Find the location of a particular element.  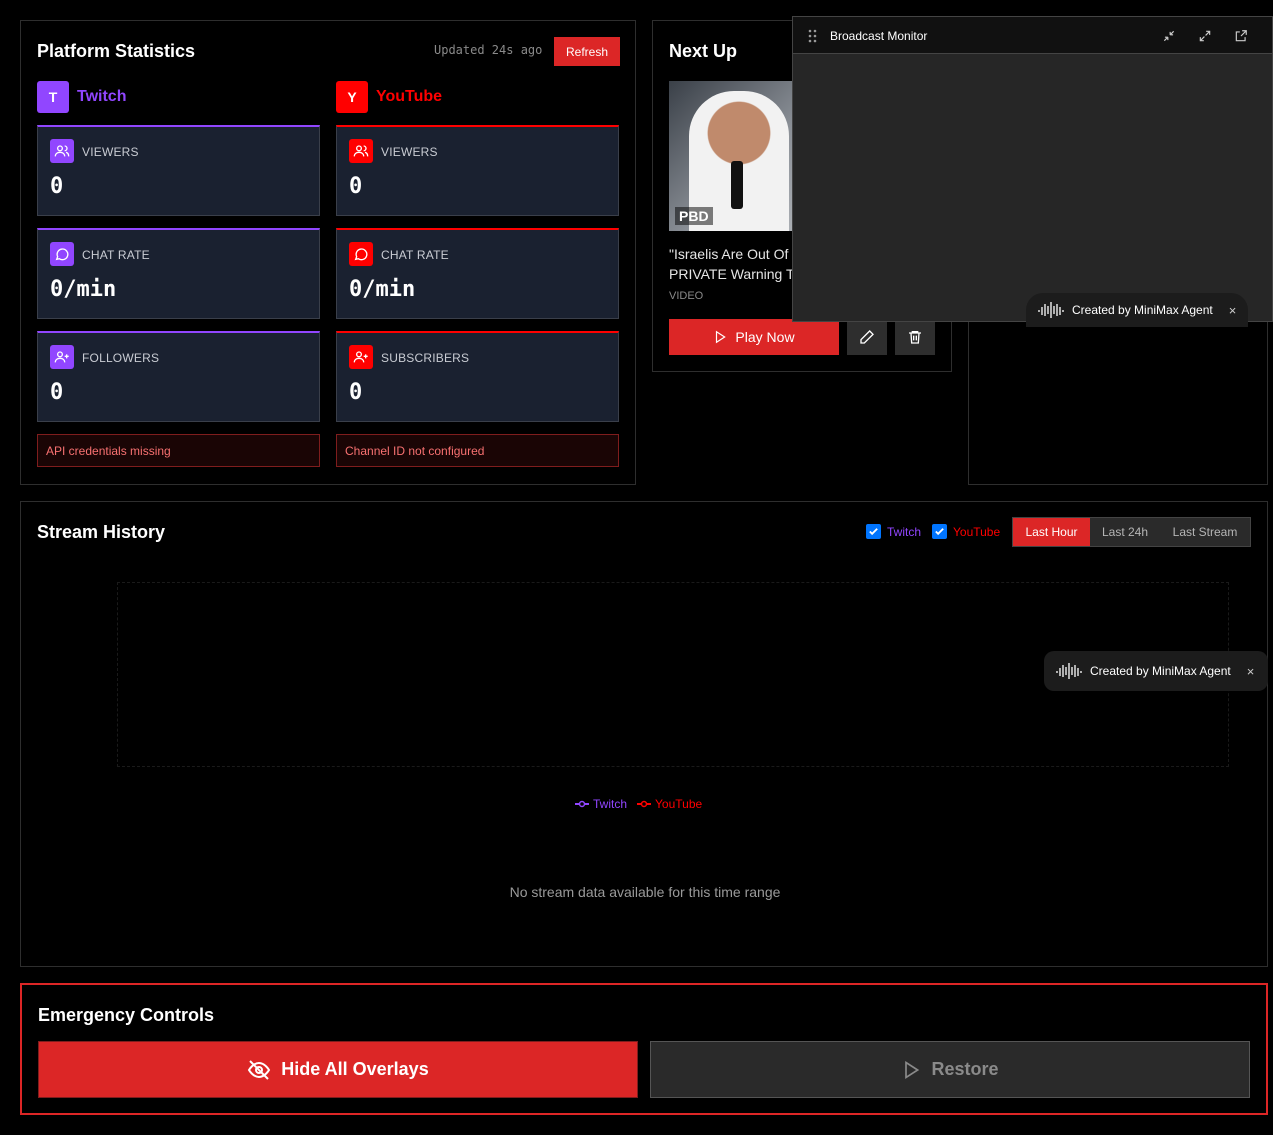

play-now-button: Play Now is located at coordinates (754, 337).